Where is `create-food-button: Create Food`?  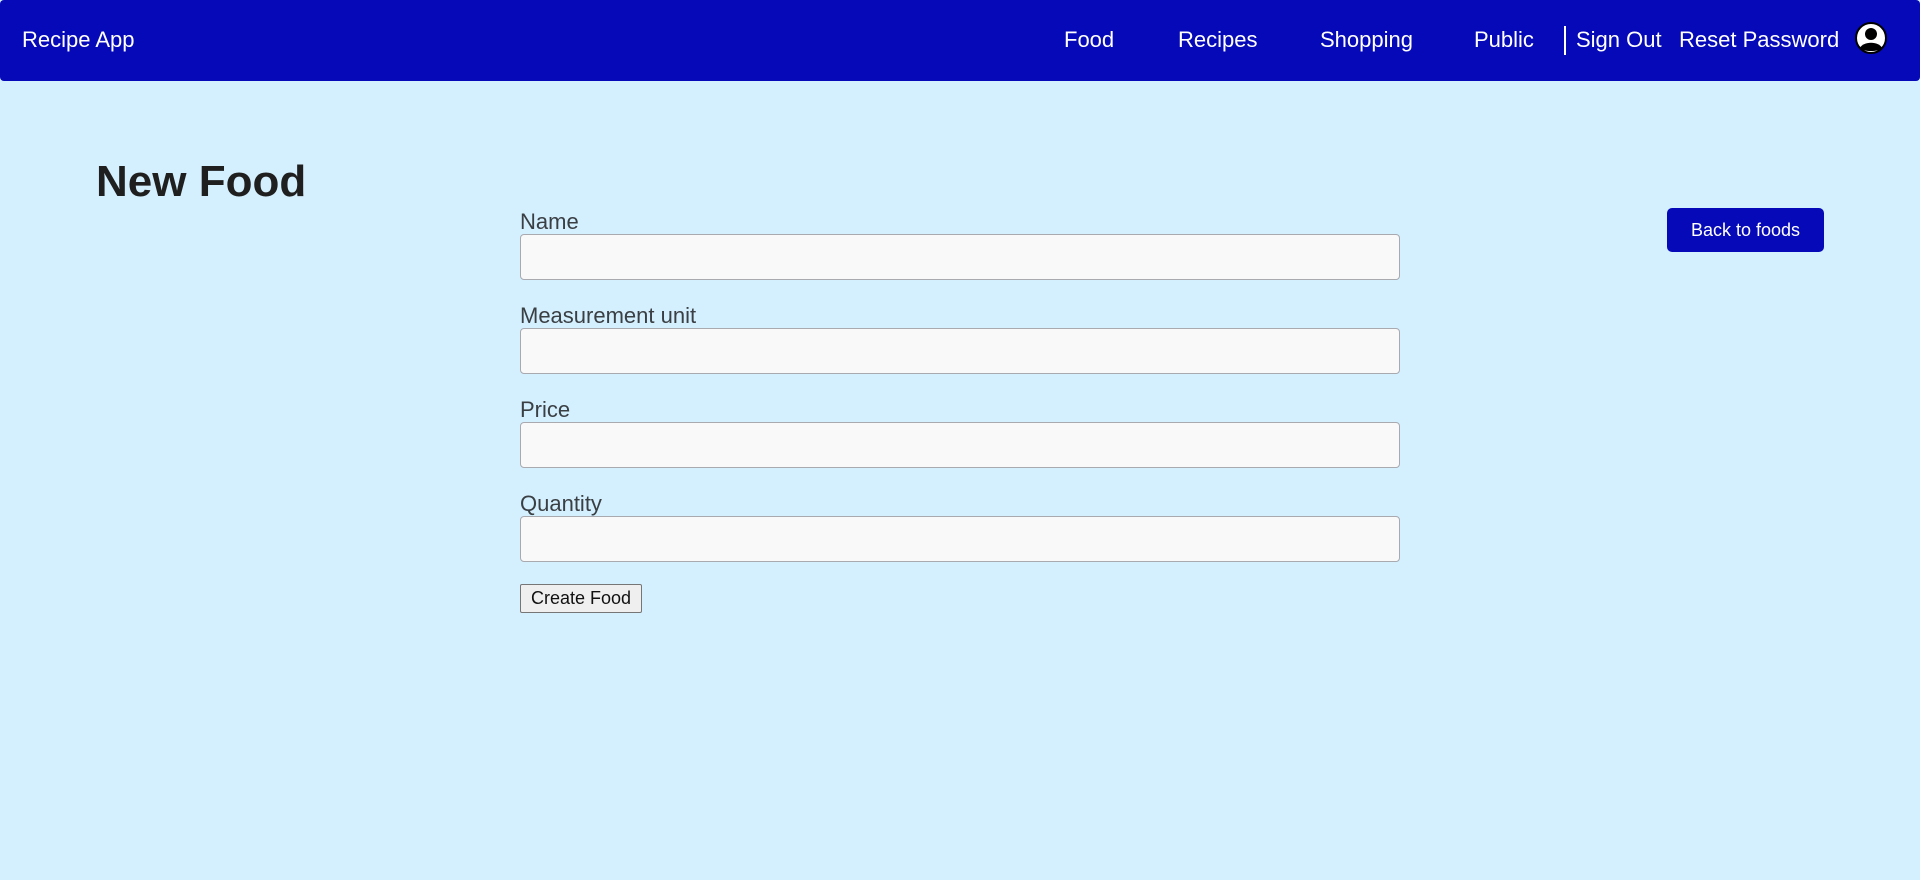 create-food-button: Create Food is located at coordinates (581, 598).